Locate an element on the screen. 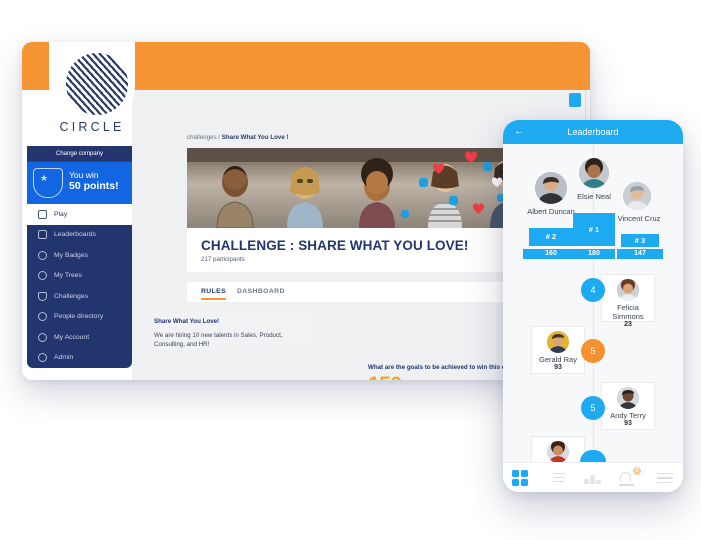 This screenshot has width=701, height=540. tab-dashboard: DASHBOARD is located at coordinates (261, 291).